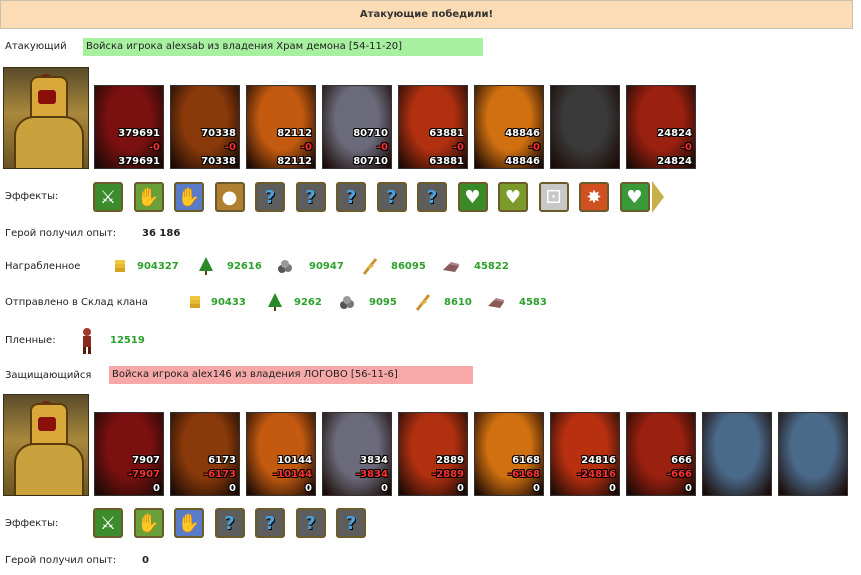  Describe the element at coordinates (36, 46) in the screenshot. I see `attacker-label: Атакующий` at that location.